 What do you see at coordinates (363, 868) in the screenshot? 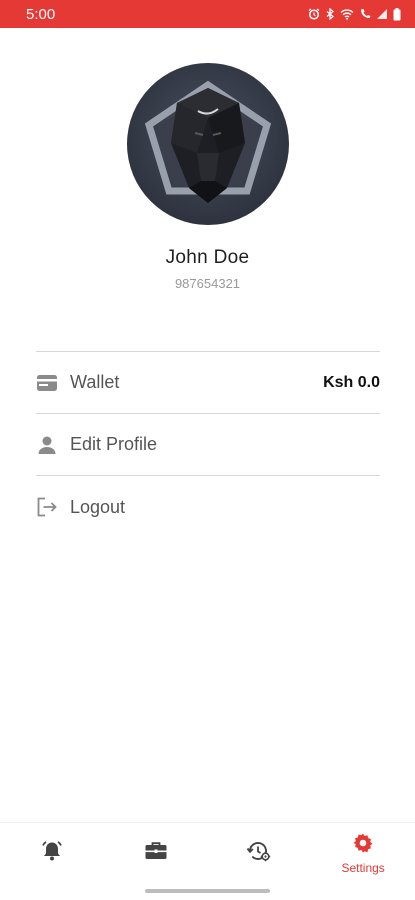
I see `settings-label: Settings` at bounding box center [363, 868].